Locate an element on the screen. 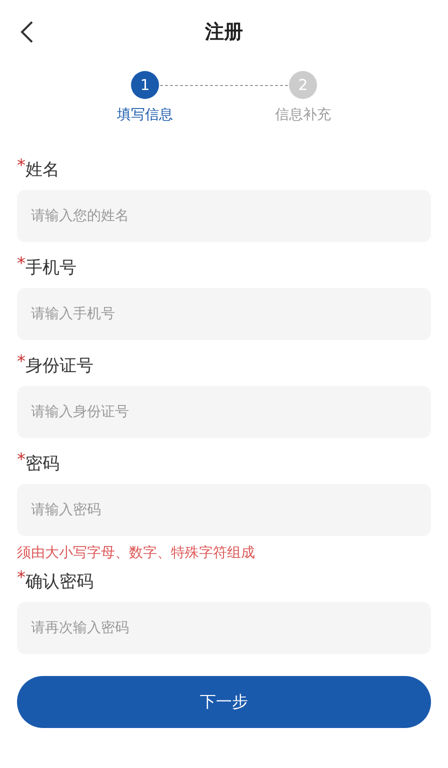 This screenshot has height=768, width=448. input-field: 请再次输入密码 is located at coordinates (224, 628).